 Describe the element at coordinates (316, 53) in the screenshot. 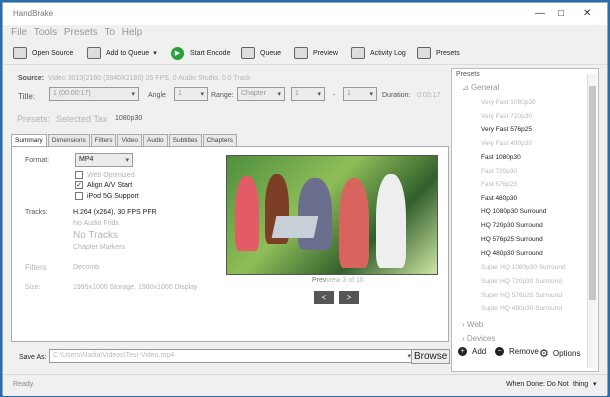

I see `preview-button: Preview` at that location.